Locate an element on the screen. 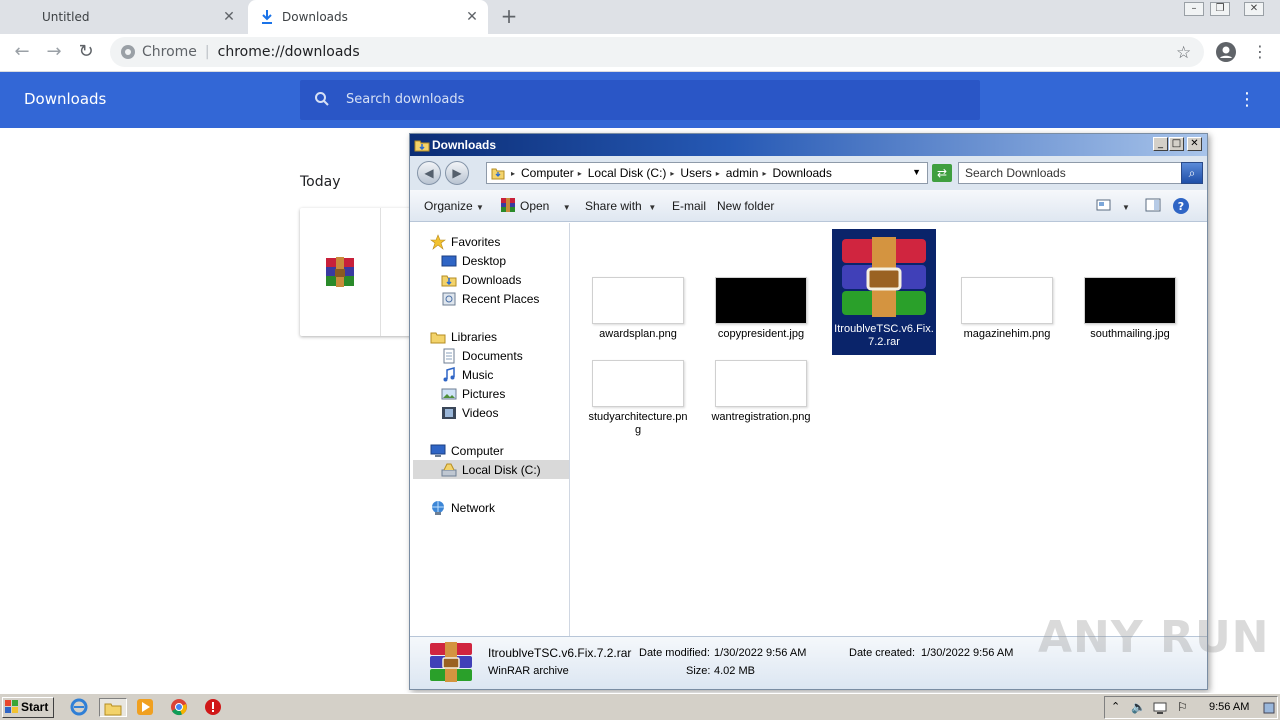 Image resolution: width=1280 pixels, height=721 pixels. downloads-search: Search downloads is located at coordinates (640, 100).